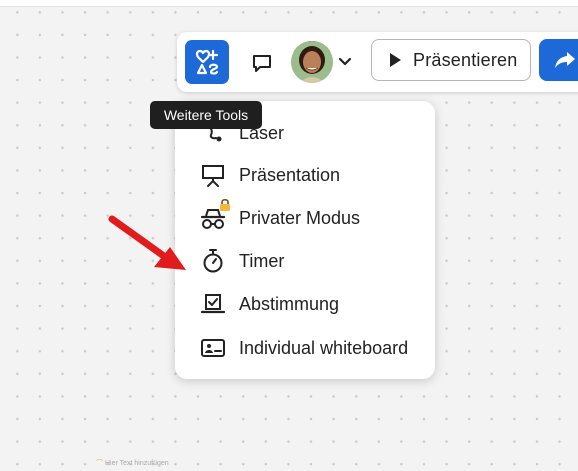  Describe the element at coordinates (317, 261) in the screenshot. I see `menu-item-timer: Timer` at that location.